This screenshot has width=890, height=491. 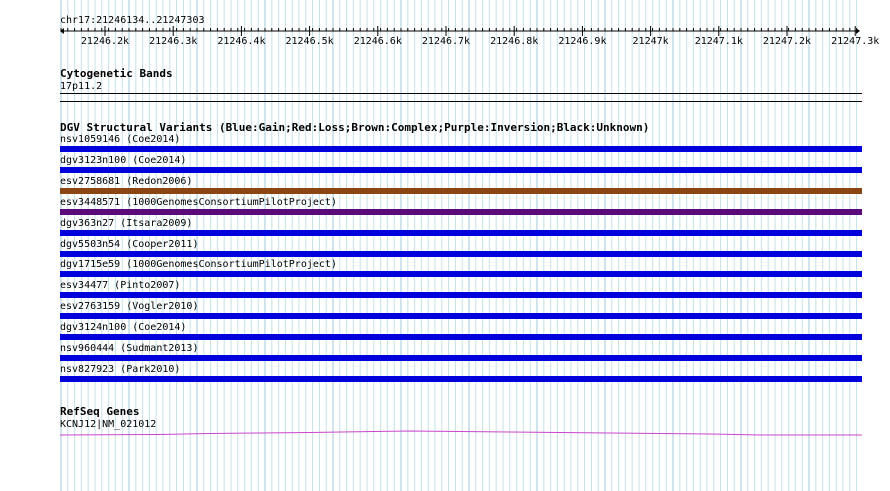 I want to click on dgv-variant-label: esv34477 (Pinto2007), so click(x=120, y=286).